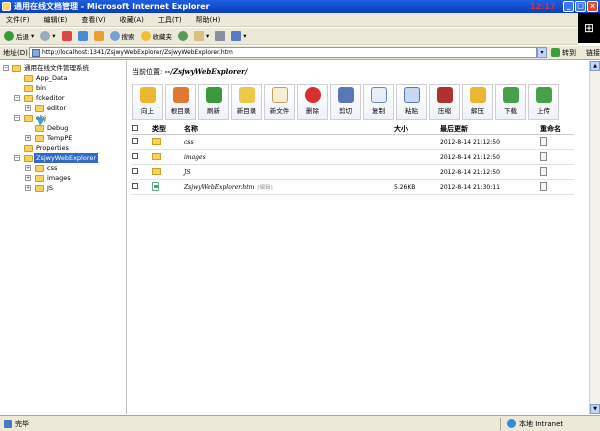  I want to click on file-size: 5.26KB, so click(417, 187).